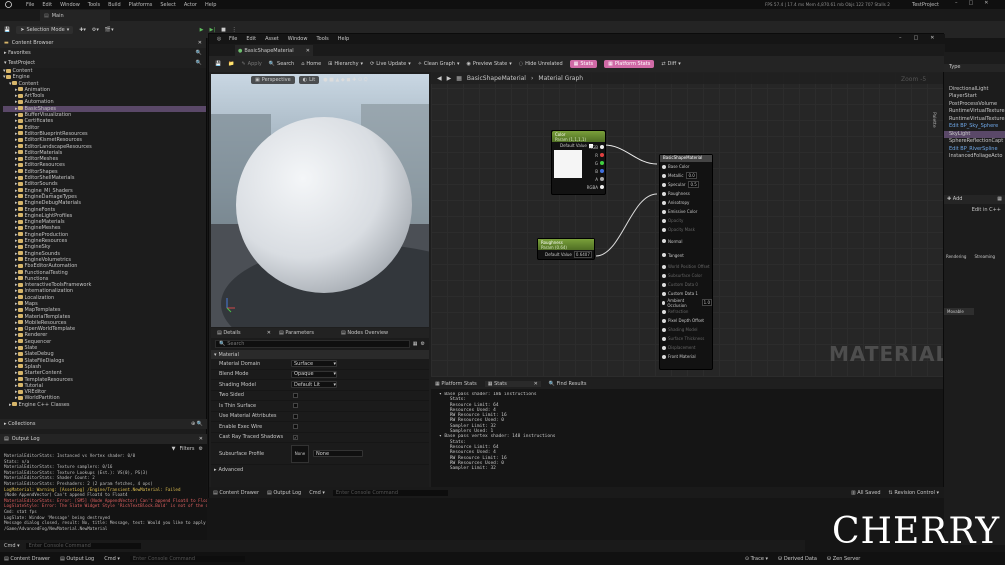 The width and height of the screenshot is (1005, 565). What do you see at coordinates (308, 333) in the screenshot?
I see `tab-parameters: ▤ Parameters` at bounding box center [308, 333].